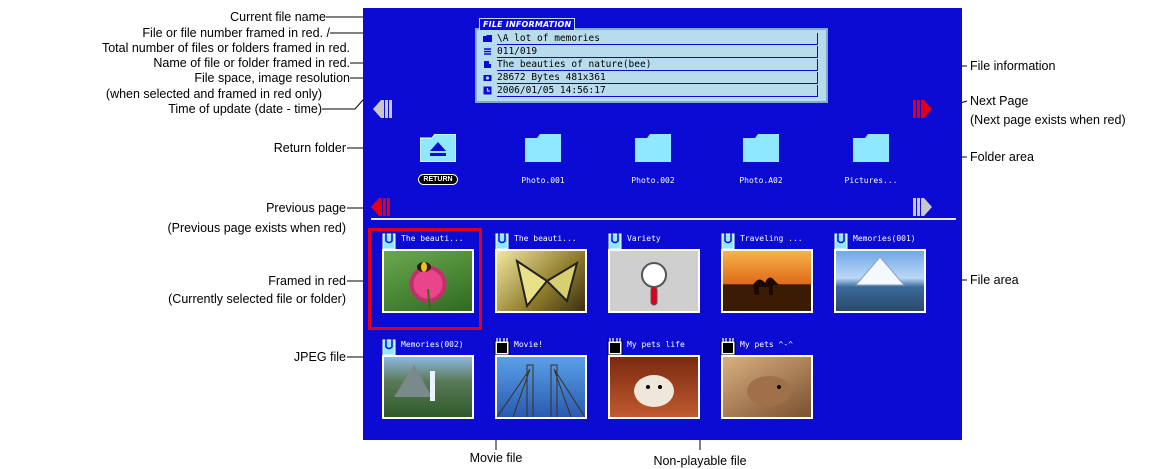  I want to click on anno-framed-in-red-note: (Currently selected file or folder), so click(257, 299).